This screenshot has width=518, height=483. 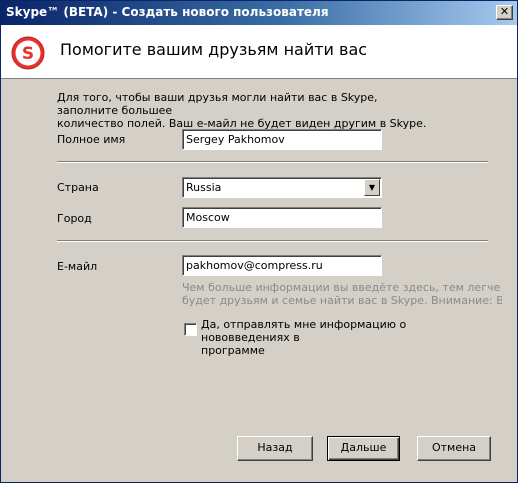 What do you see at coordinates (214, 49) in the screenshot?
I see `page-title: Помогите вашим друзьям найти вас` at bounding box center [214, 49].